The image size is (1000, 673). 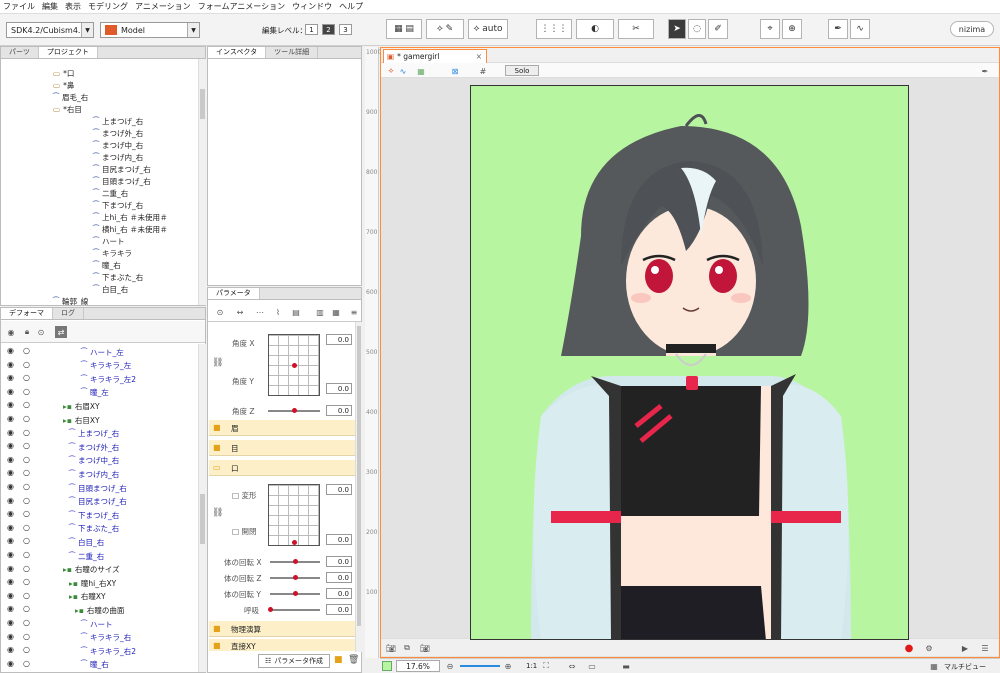 What do you see at coordinates (339, 609) in the screenshot?
I see `breath-value: 0.0` at bounding box center [339, 609].